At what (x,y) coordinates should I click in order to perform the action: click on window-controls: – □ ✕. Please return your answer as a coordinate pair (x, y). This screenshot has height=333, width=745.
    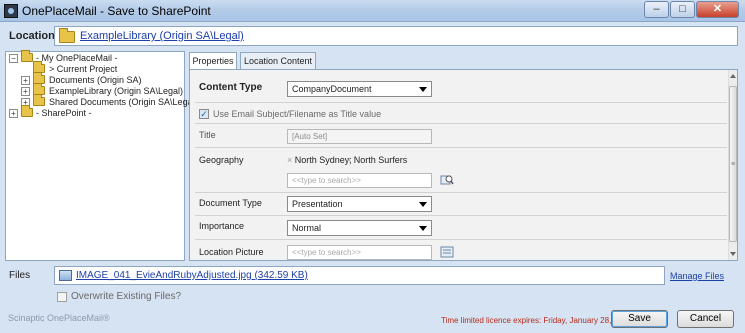
    Looking at the image, I should click on (691, 9).